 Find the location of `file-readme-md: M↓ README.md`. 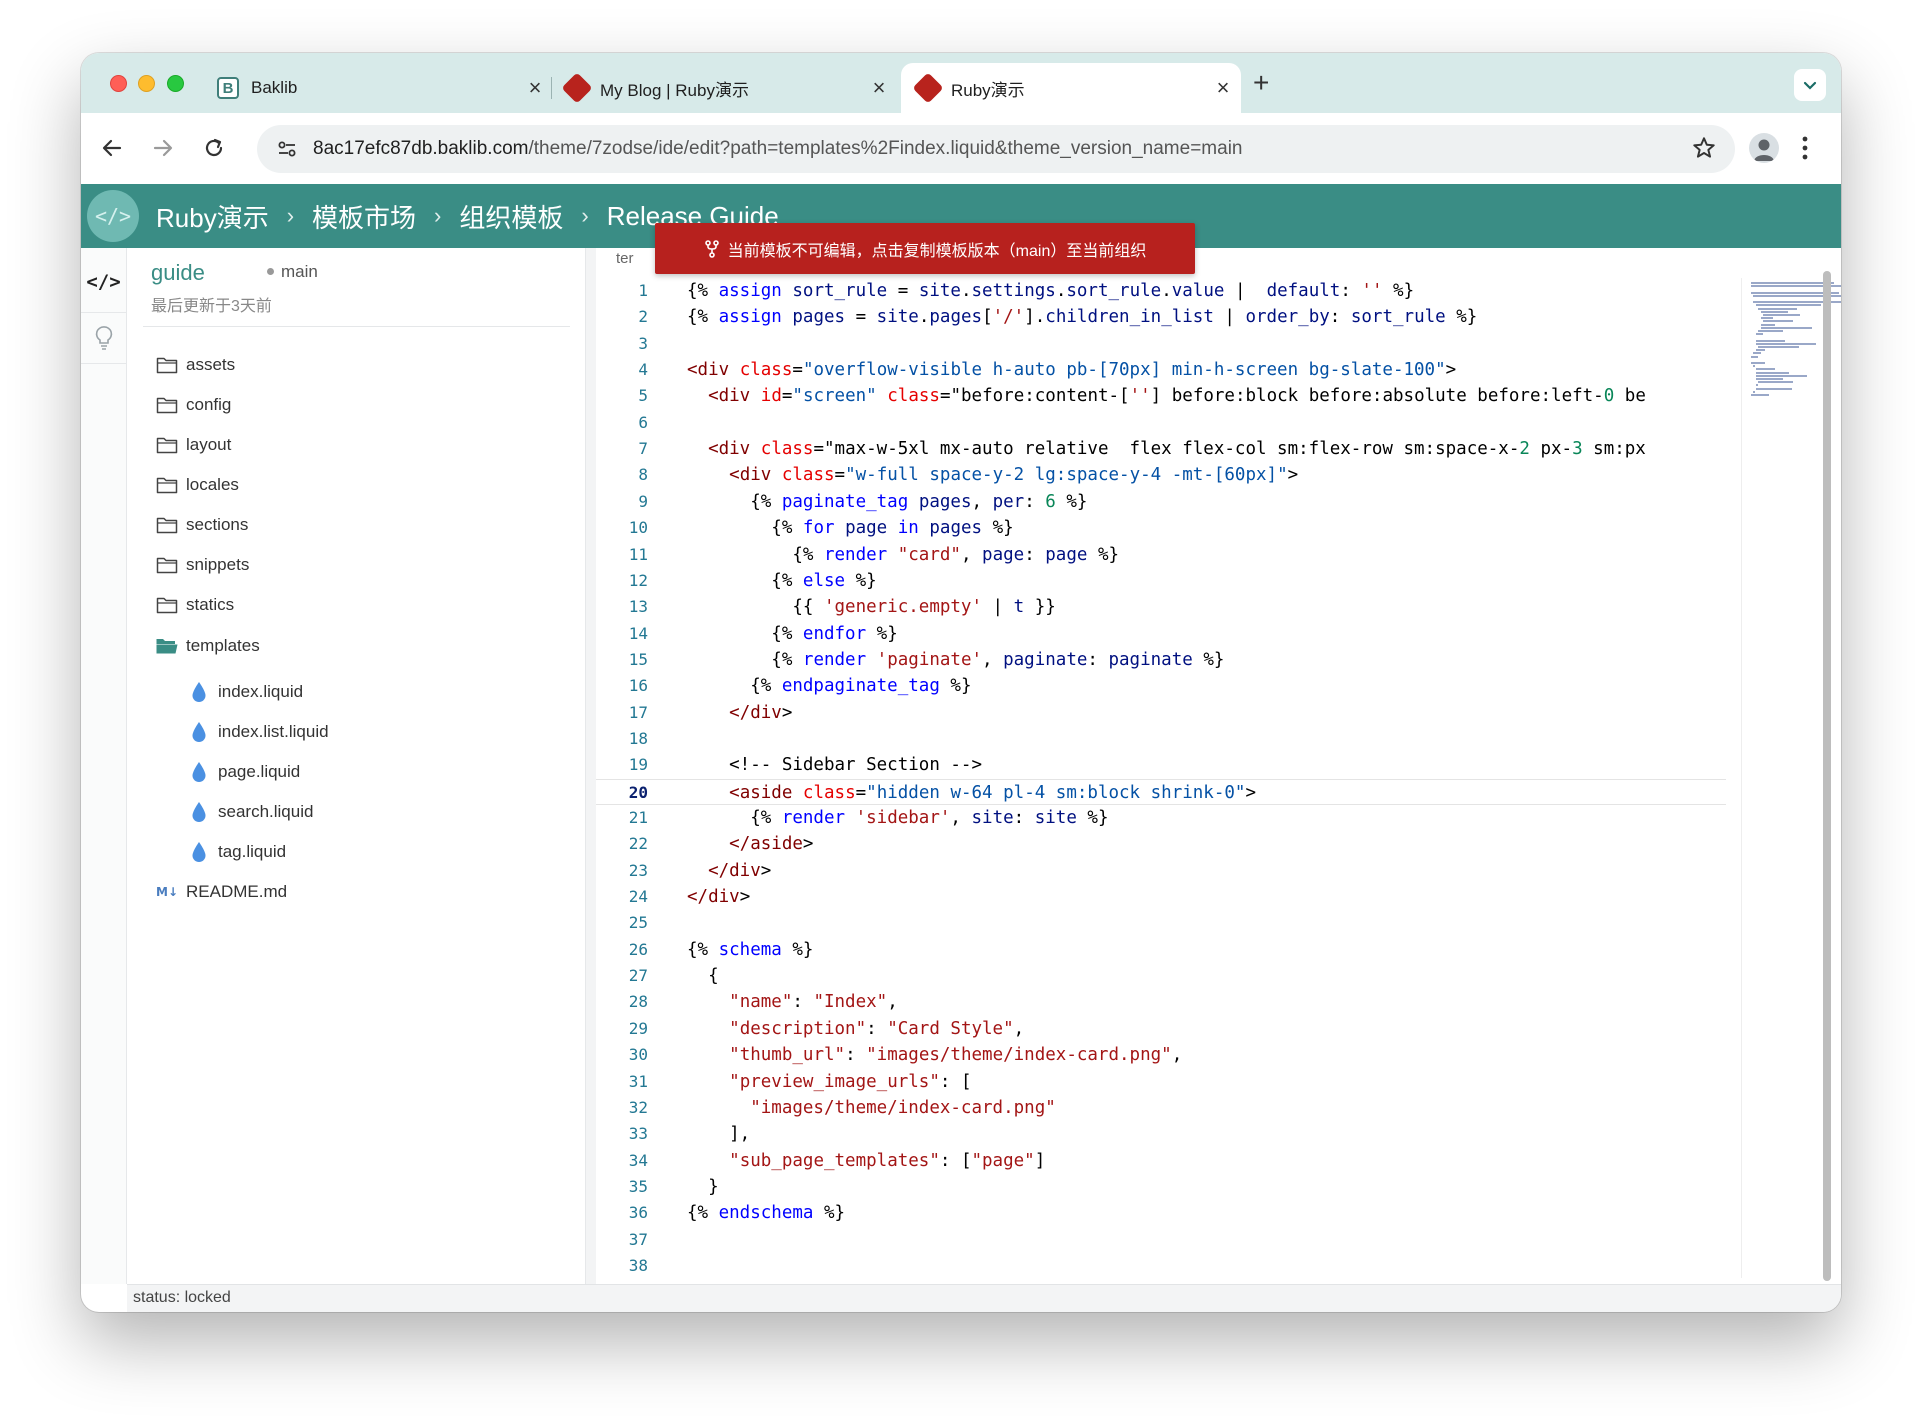

file-readme-md: M↓ README.md is located at coordinates (356, 892).